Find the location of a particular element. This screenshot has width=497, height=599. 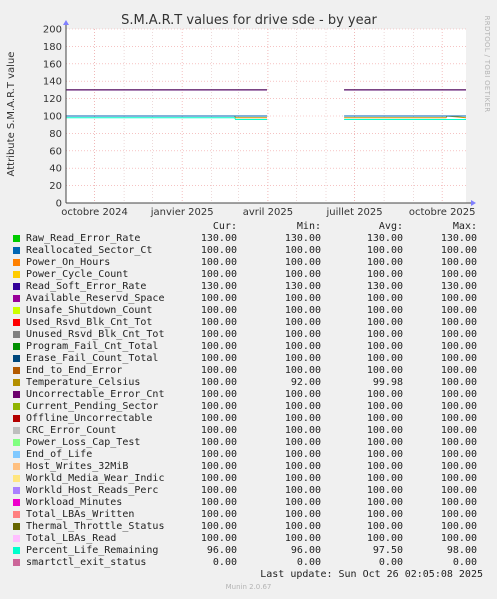

col-min-header: Min: is located at coordinates (308, 226).